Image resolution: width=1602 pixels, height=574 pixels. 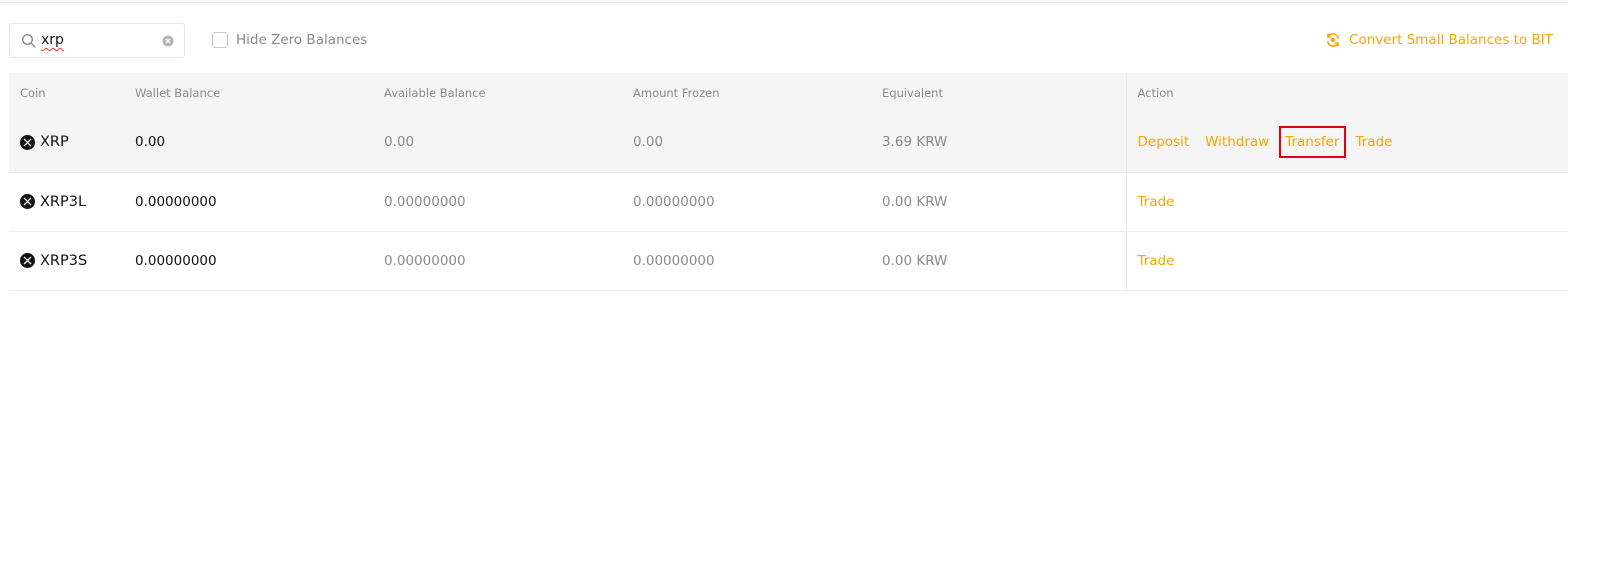 What do you see at coordinates (302, 40) in the screenshot?
I see `hide-zero-label: Hide Zero Balances` at bounding box center [302, 40].